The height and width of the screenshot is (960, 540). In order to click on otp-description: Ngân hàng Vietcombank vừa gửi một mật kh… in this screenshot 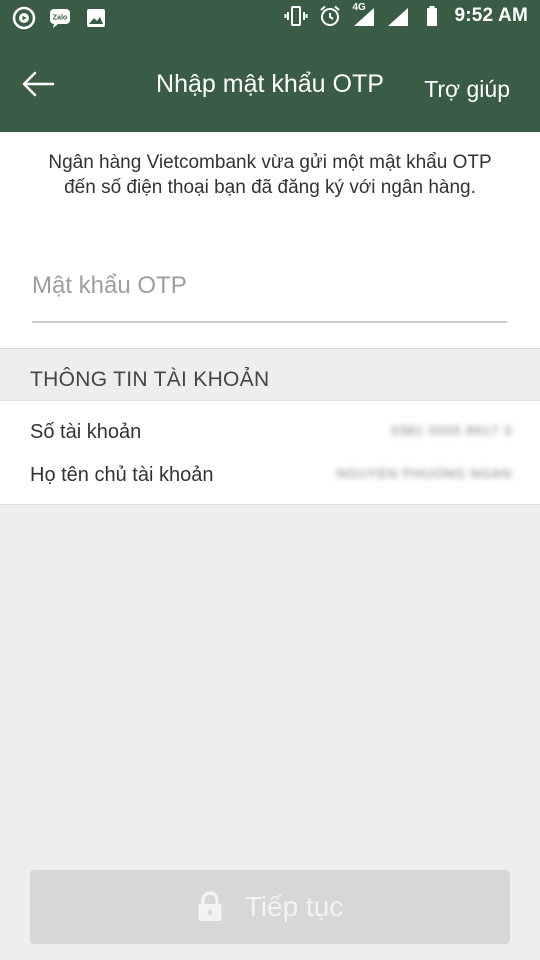, I will do `click(270, 175)`.